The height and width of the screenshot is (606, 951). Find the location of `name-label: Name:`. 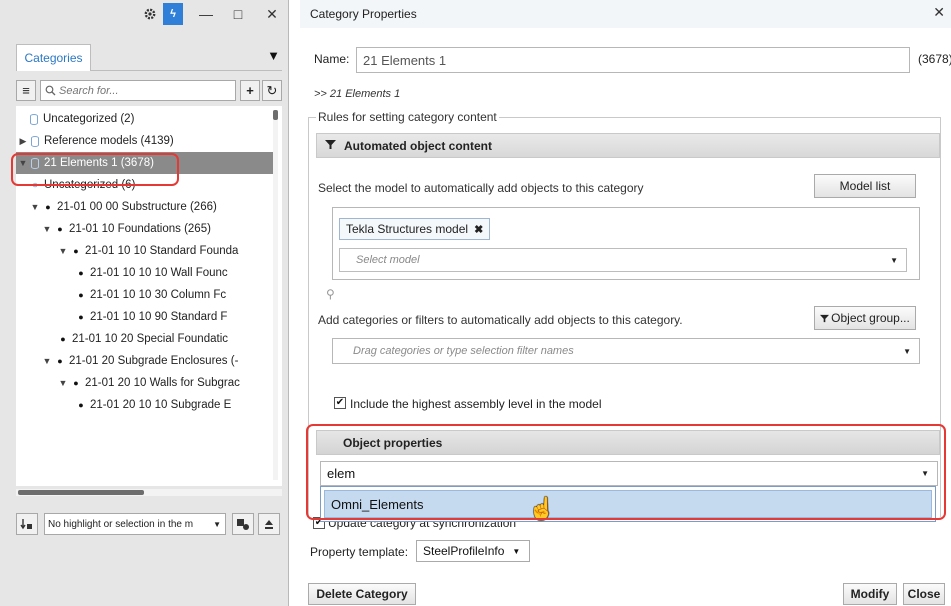

name-label: Name: is located at coordinates (332, 59).